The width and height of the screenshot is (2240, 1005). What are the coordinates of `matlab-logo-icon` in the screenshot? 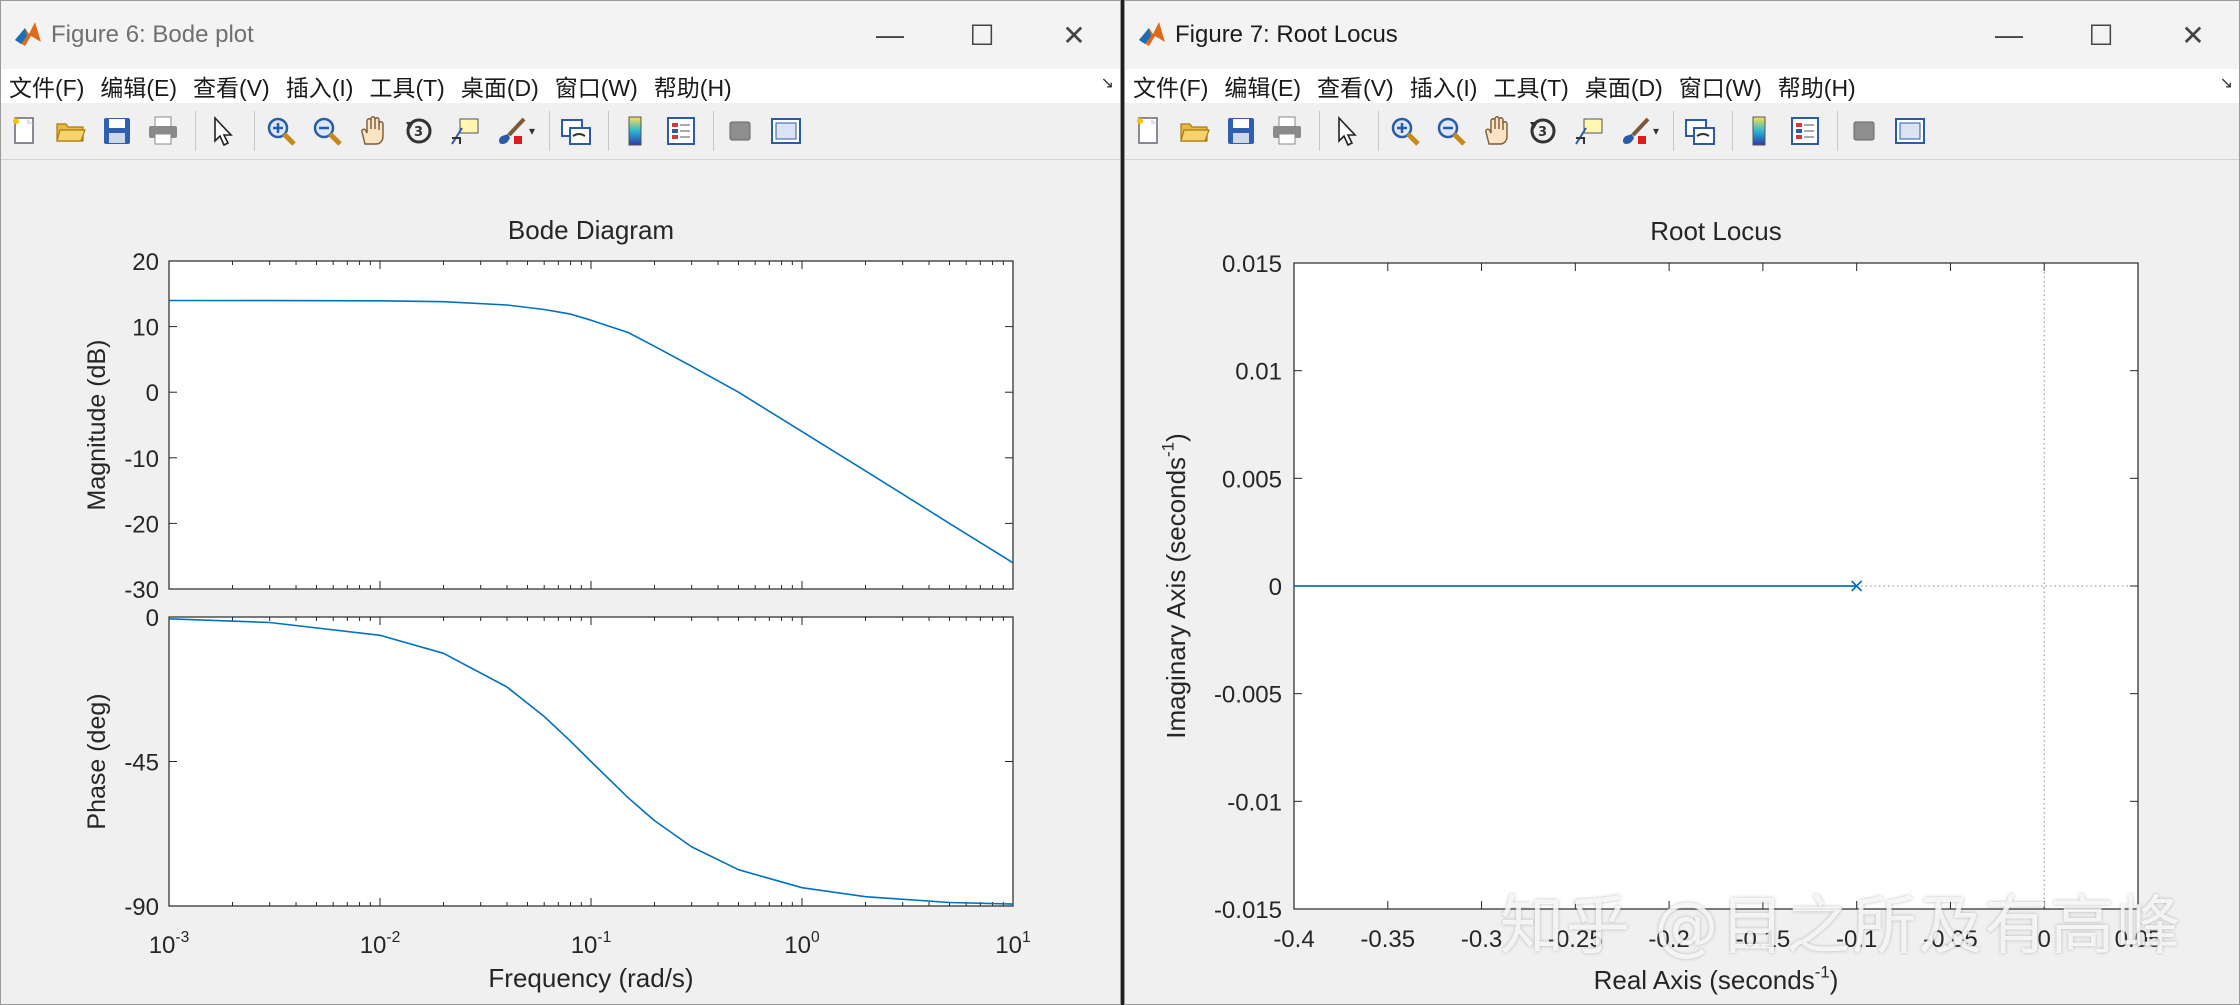 It's located at (1152, 34).